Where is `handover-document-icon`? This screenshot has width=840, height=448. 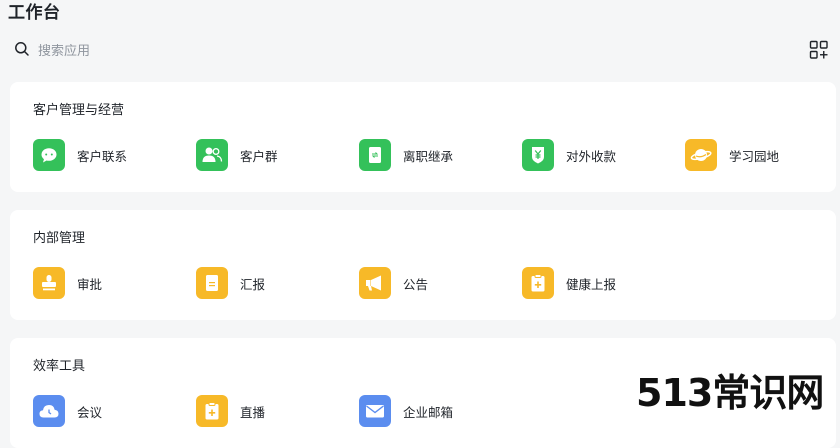 handover-document-icon is located at coordinates (375, 155).